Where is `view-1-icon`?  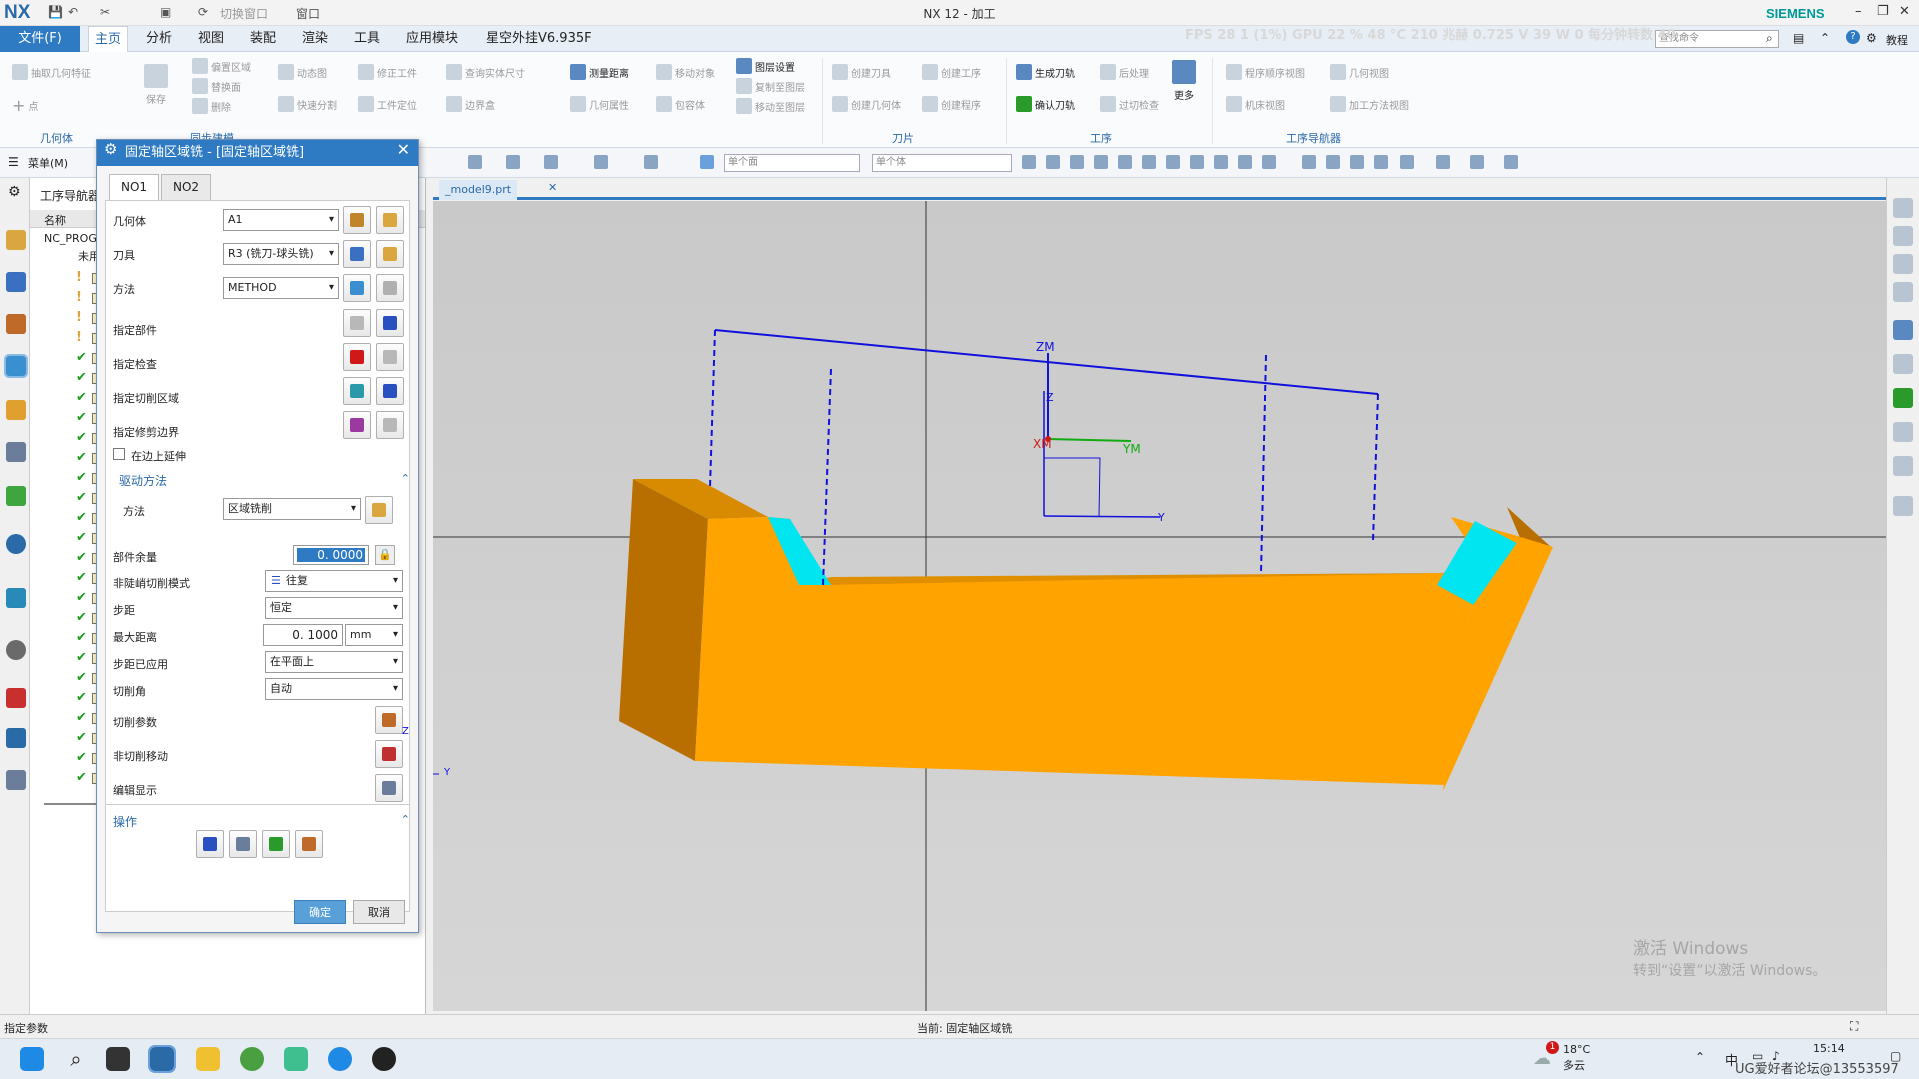
view-1-icon is located at coordinates (1903, 208).